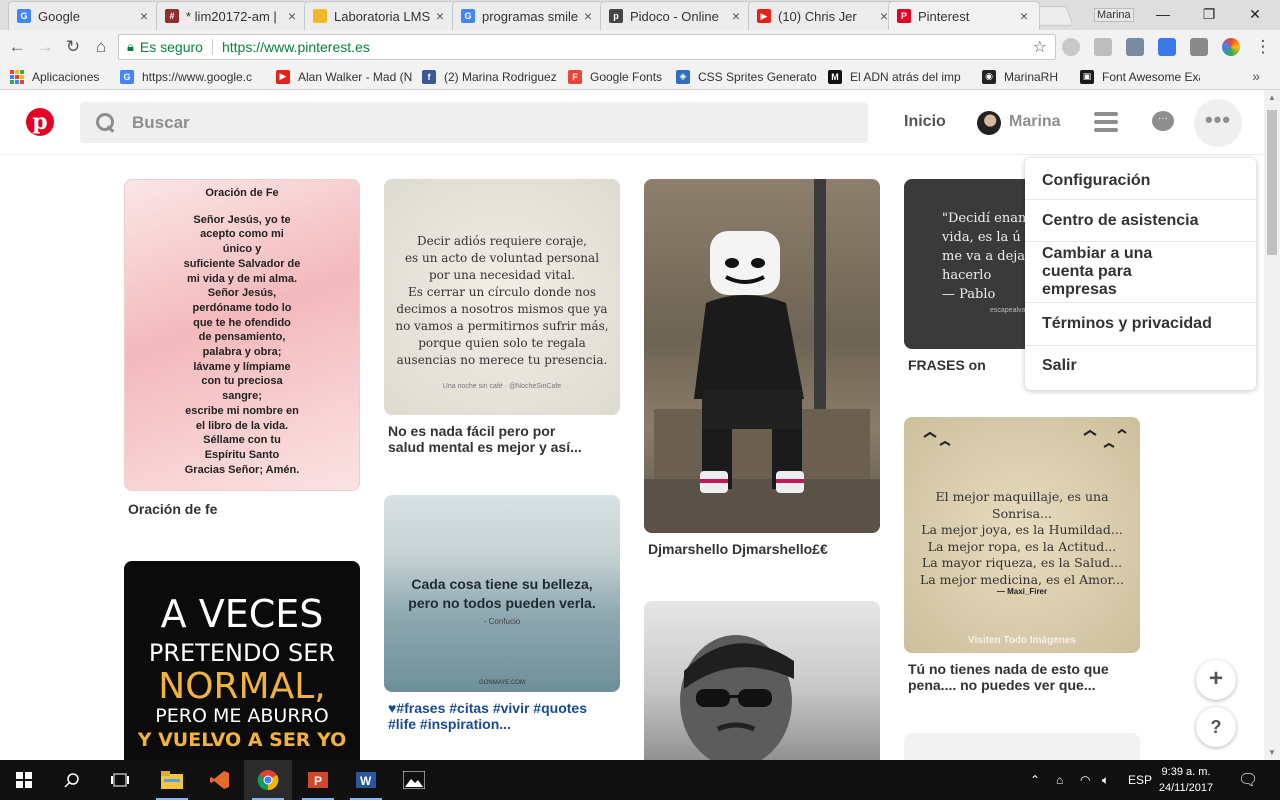 The height and width of the screenshot is (800, 1280). I want to click on bookmark-item: ◈ CSS Sprites Generato, so click(747, 76).